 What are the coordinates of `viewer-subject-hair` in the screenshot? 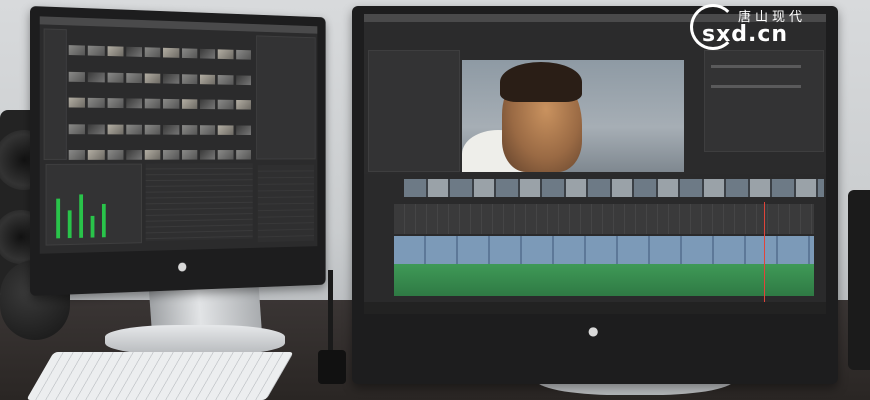 It's located at (541, 82).